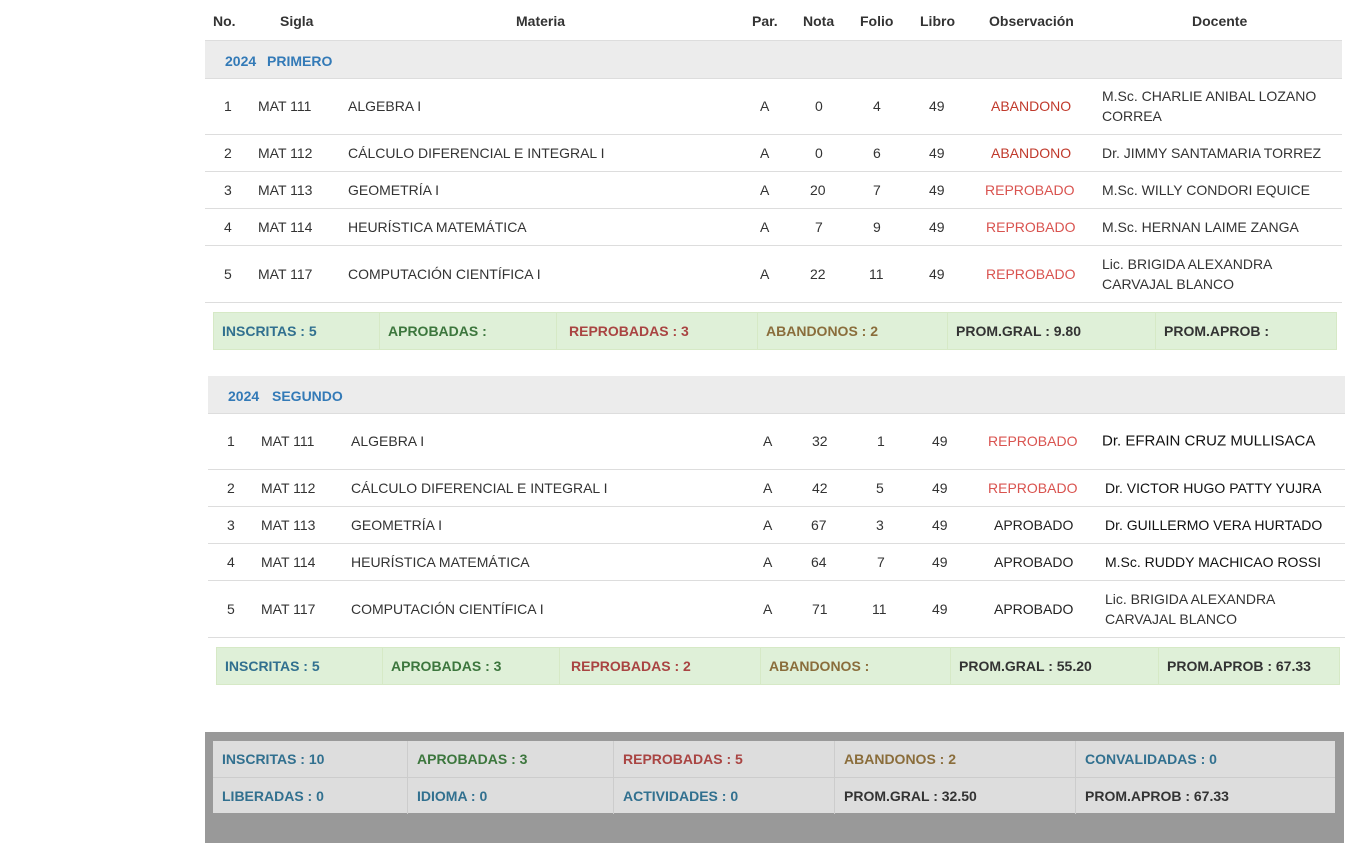 The height and width of the screenshot is (868, 1351). I want to click on row-folio: 6, so click(877, 153).